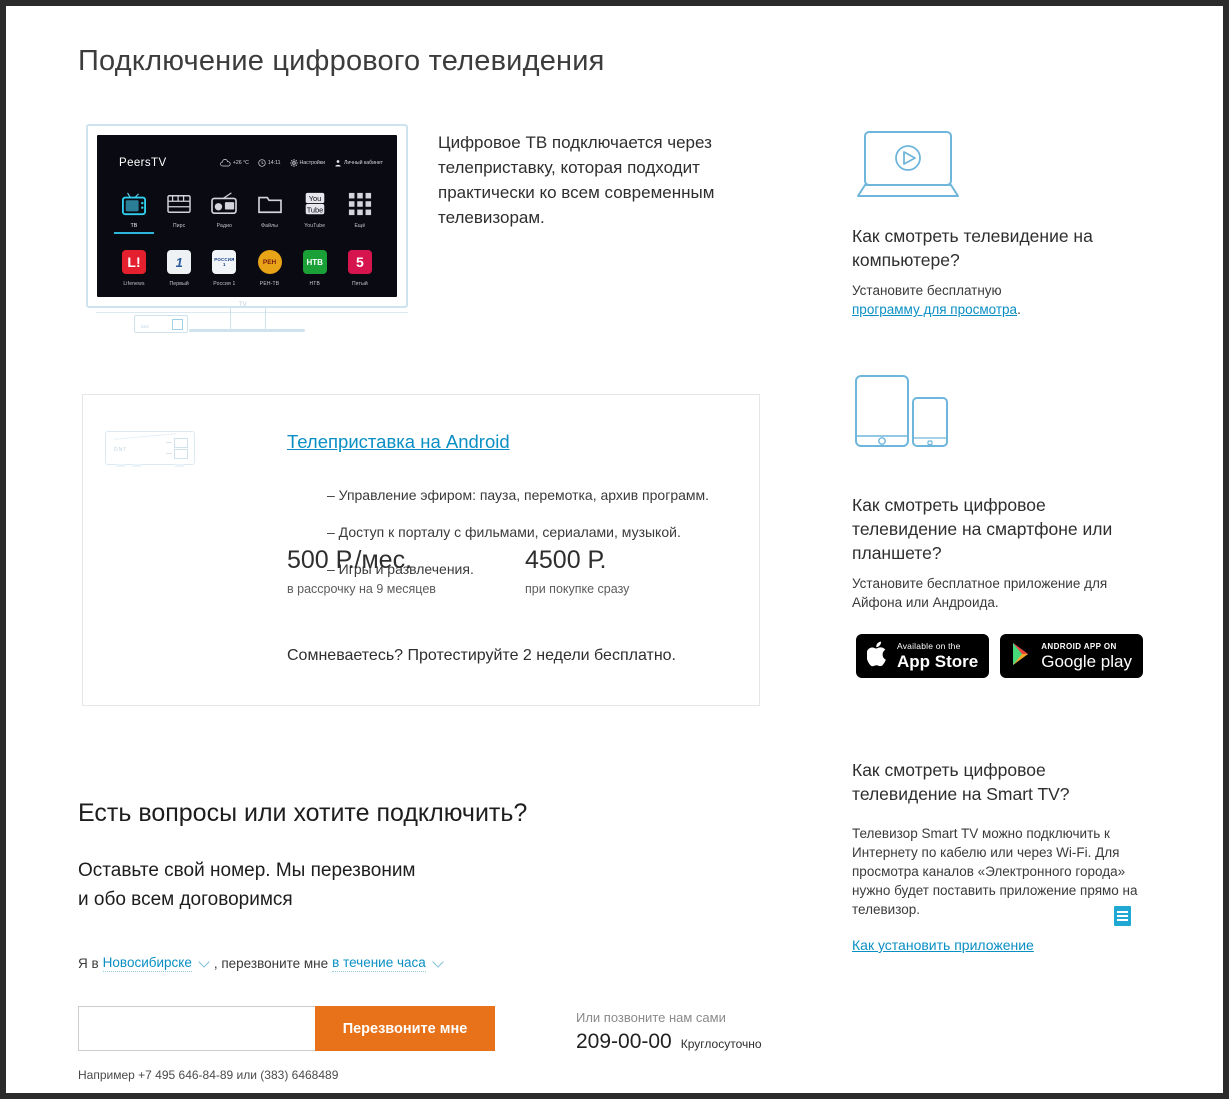  What do you see at coordinates (225, 163) in the screenshot?
I see `cloud-icon` at bounding box center [225, 163].